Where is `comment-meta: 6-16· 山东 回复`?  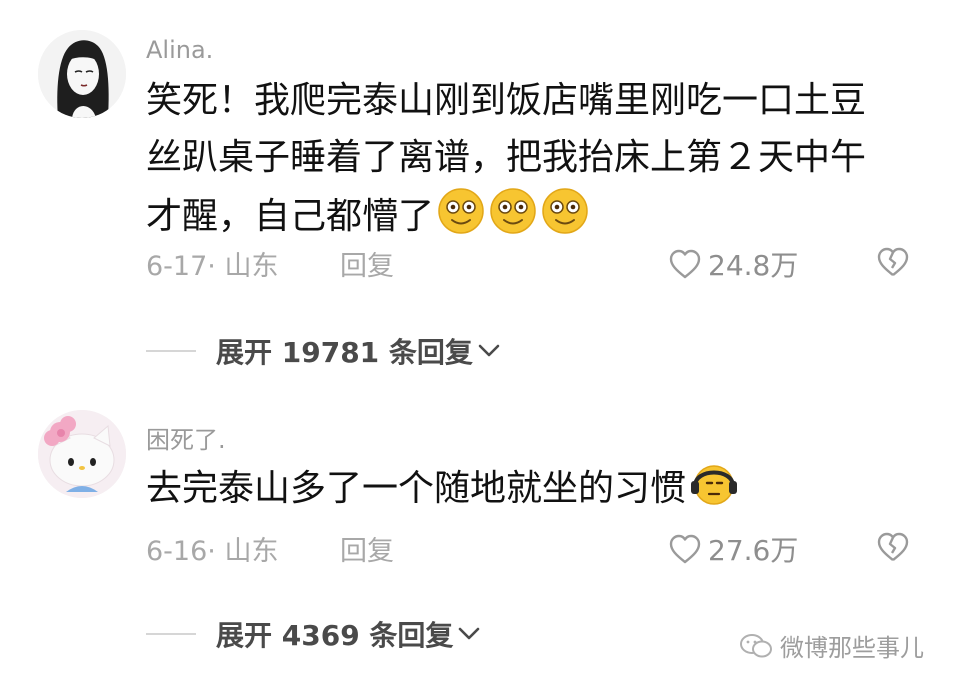 comment-meta: 6-16· 山东 回复 is located at coordinates (270, 548).